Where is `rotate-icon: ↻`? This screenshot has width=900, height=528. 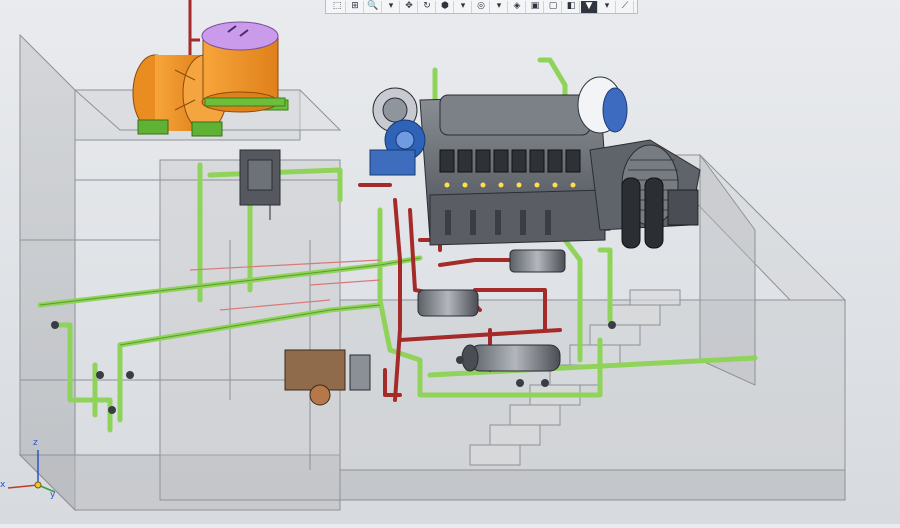
rotate-icon: ↻ is located at coordinates (427, 6).